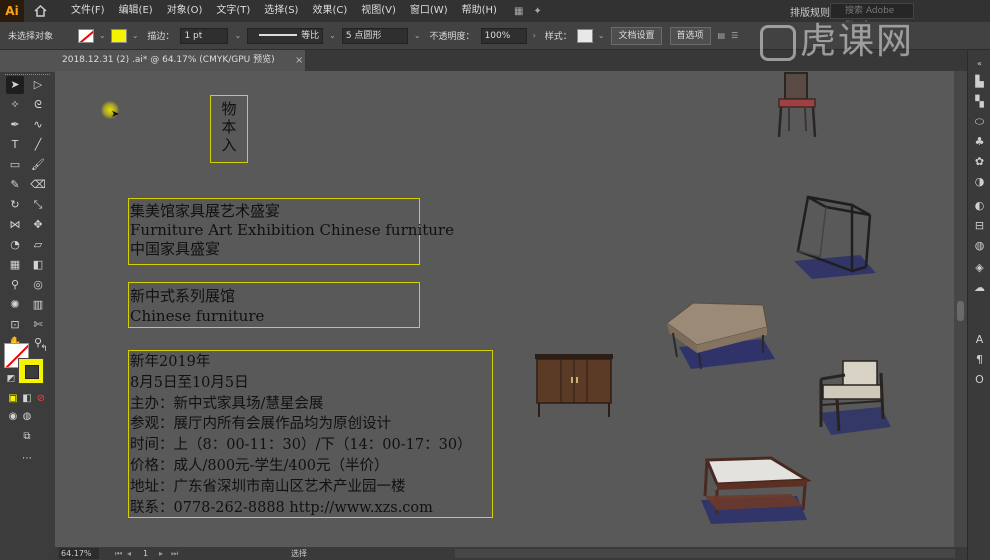  What do you see at coordinates (574, 385) in the screenshot?
I see `sideboard-cabinet-image` at bounding box center [574, 385].